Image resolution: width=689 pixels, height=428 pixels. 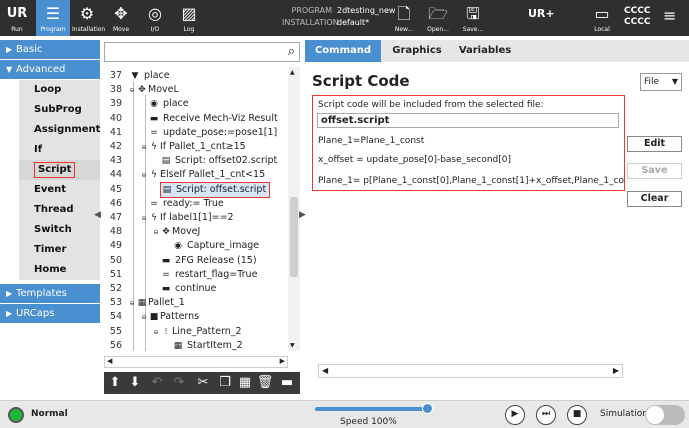 I want to click on tab-variables: Variables, so click(x=485, y=51).